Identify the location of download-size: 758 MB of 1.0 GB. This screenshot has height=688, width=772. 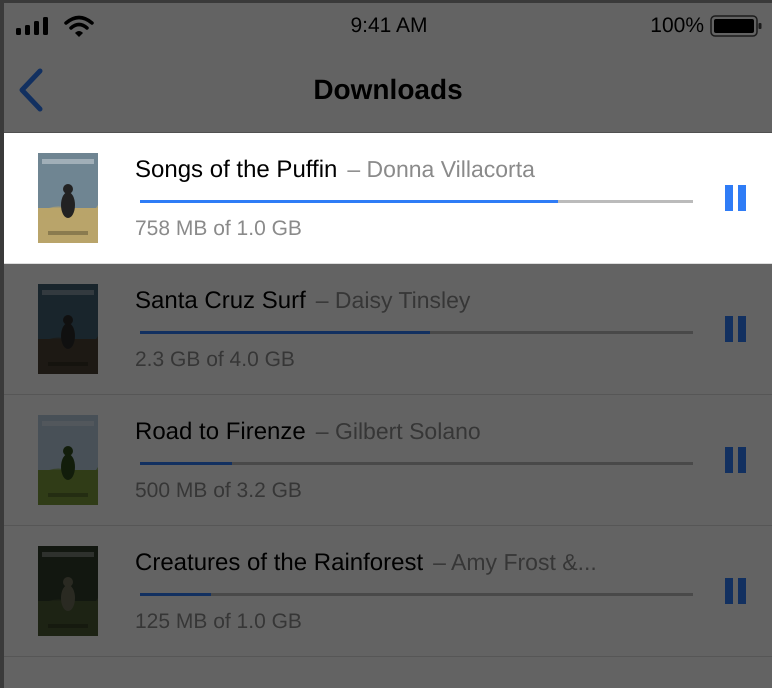
(219, 228).